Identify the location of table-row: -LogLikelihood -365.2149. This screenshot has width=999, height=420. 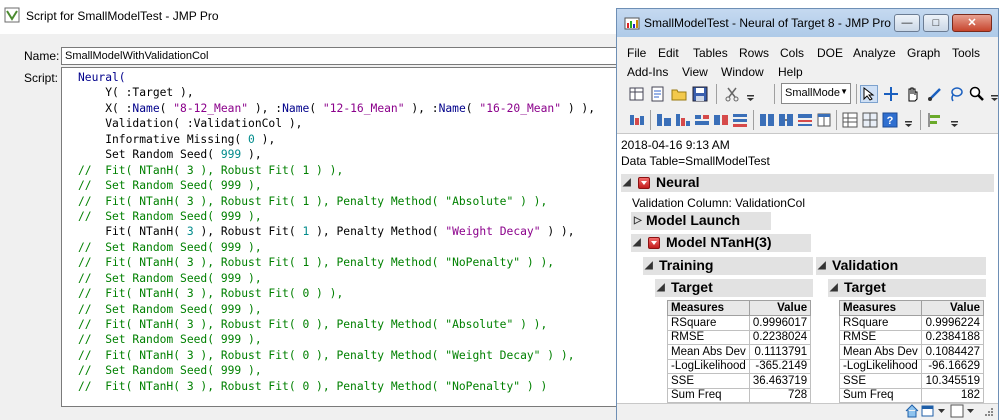
(739, 366).